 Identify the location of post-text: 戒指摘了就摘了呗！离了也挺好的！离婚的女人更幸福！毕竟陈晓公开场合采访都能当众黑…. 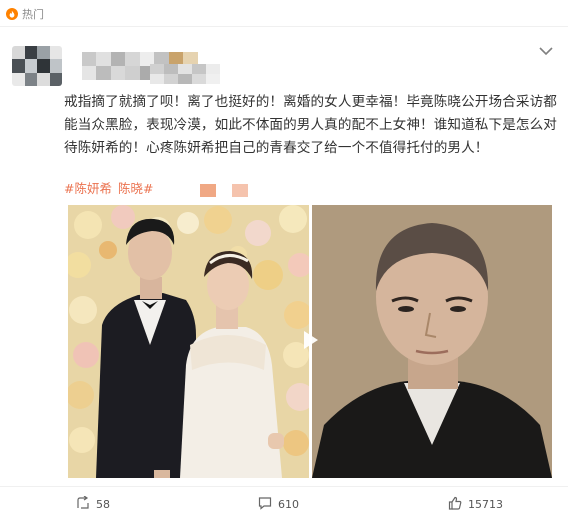
(310, 125).